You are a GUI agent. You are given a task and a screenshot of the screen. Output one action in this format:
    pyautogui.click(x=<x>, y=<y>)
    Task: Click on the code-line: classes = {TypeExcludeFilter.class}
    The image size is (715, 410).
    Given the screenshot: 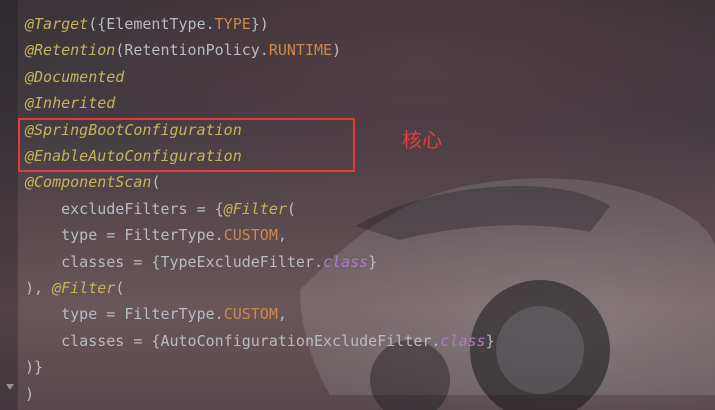 What is the action you would take?
    pyautogui.click(x=201, y=262)
    